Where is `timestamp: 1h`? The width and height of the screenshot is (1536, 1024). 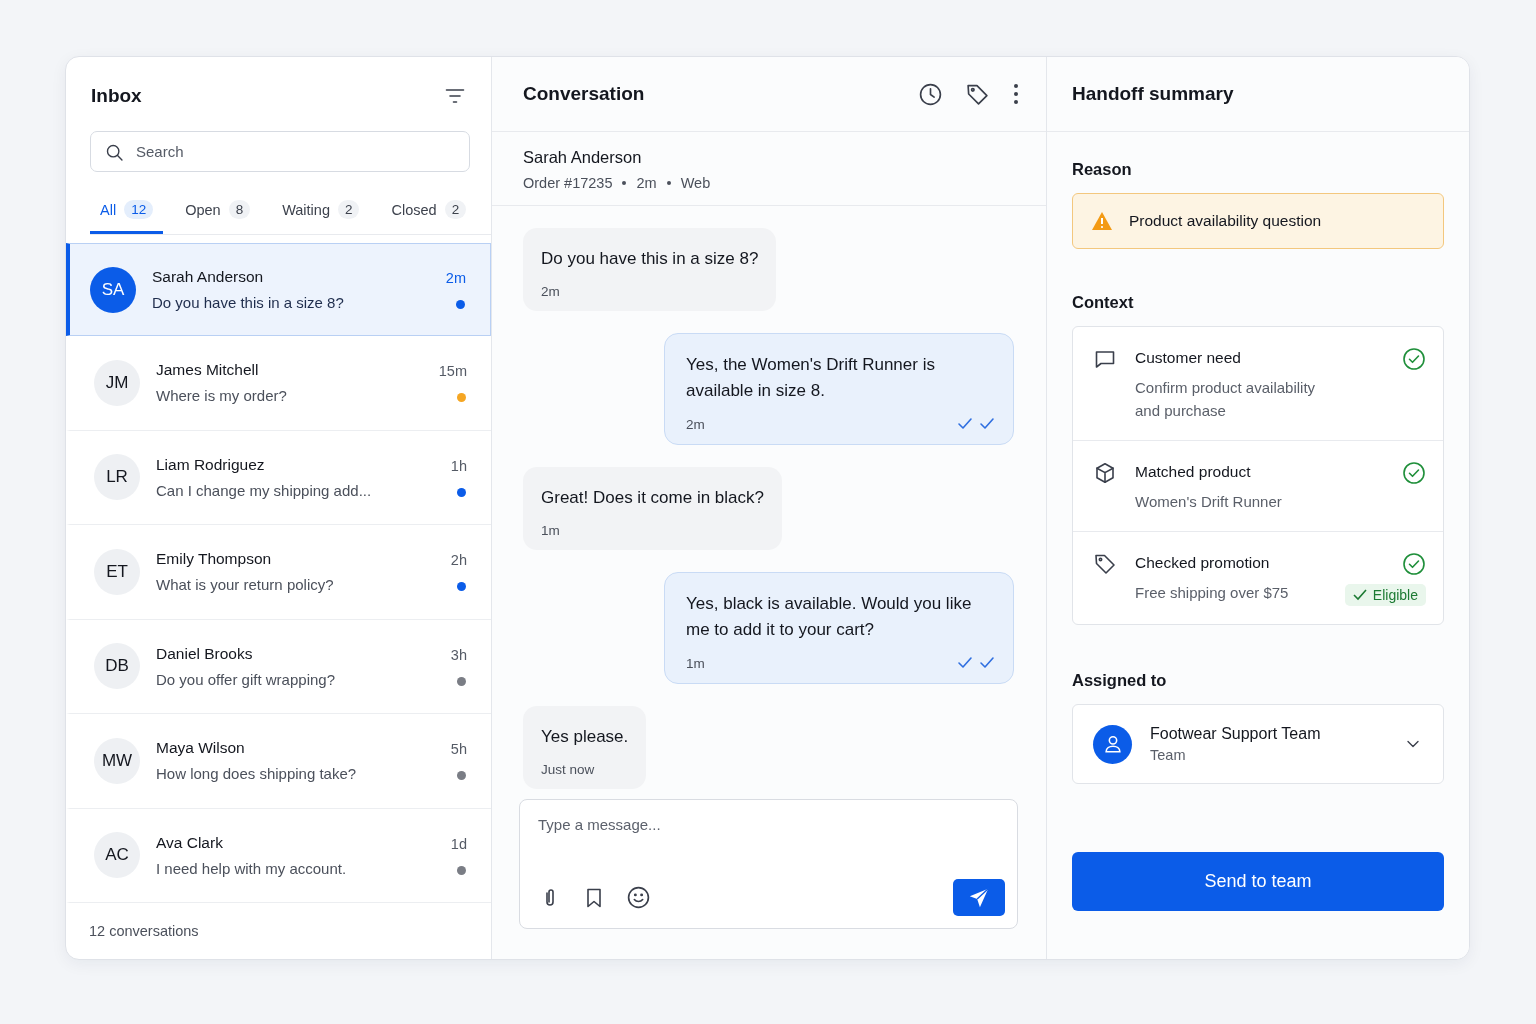 timestamp: 1h is located at coordinates (458, 465).